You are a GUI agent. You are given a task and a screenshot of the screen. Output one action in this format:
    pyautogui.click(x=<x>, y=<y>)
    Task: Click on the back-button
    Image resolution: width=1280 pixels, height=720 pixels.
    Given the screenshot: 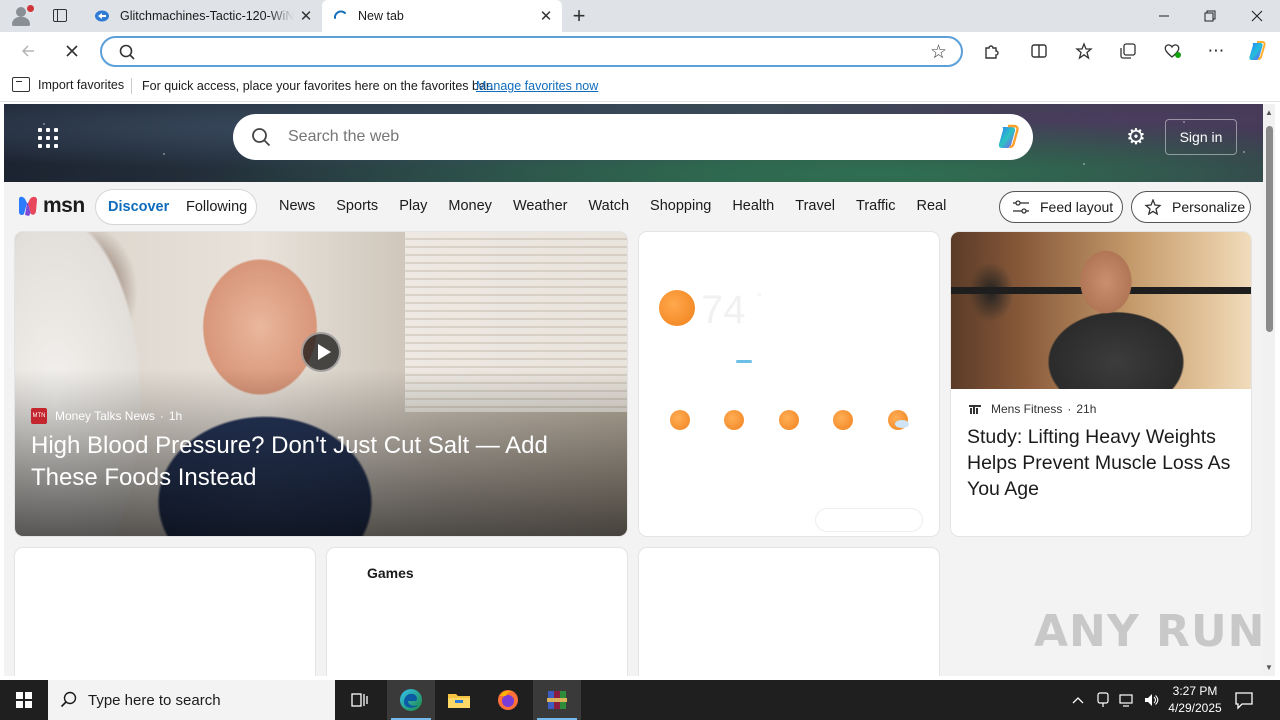 What is the action you would take?
    pyautogui.click(x=28, y=51)
    